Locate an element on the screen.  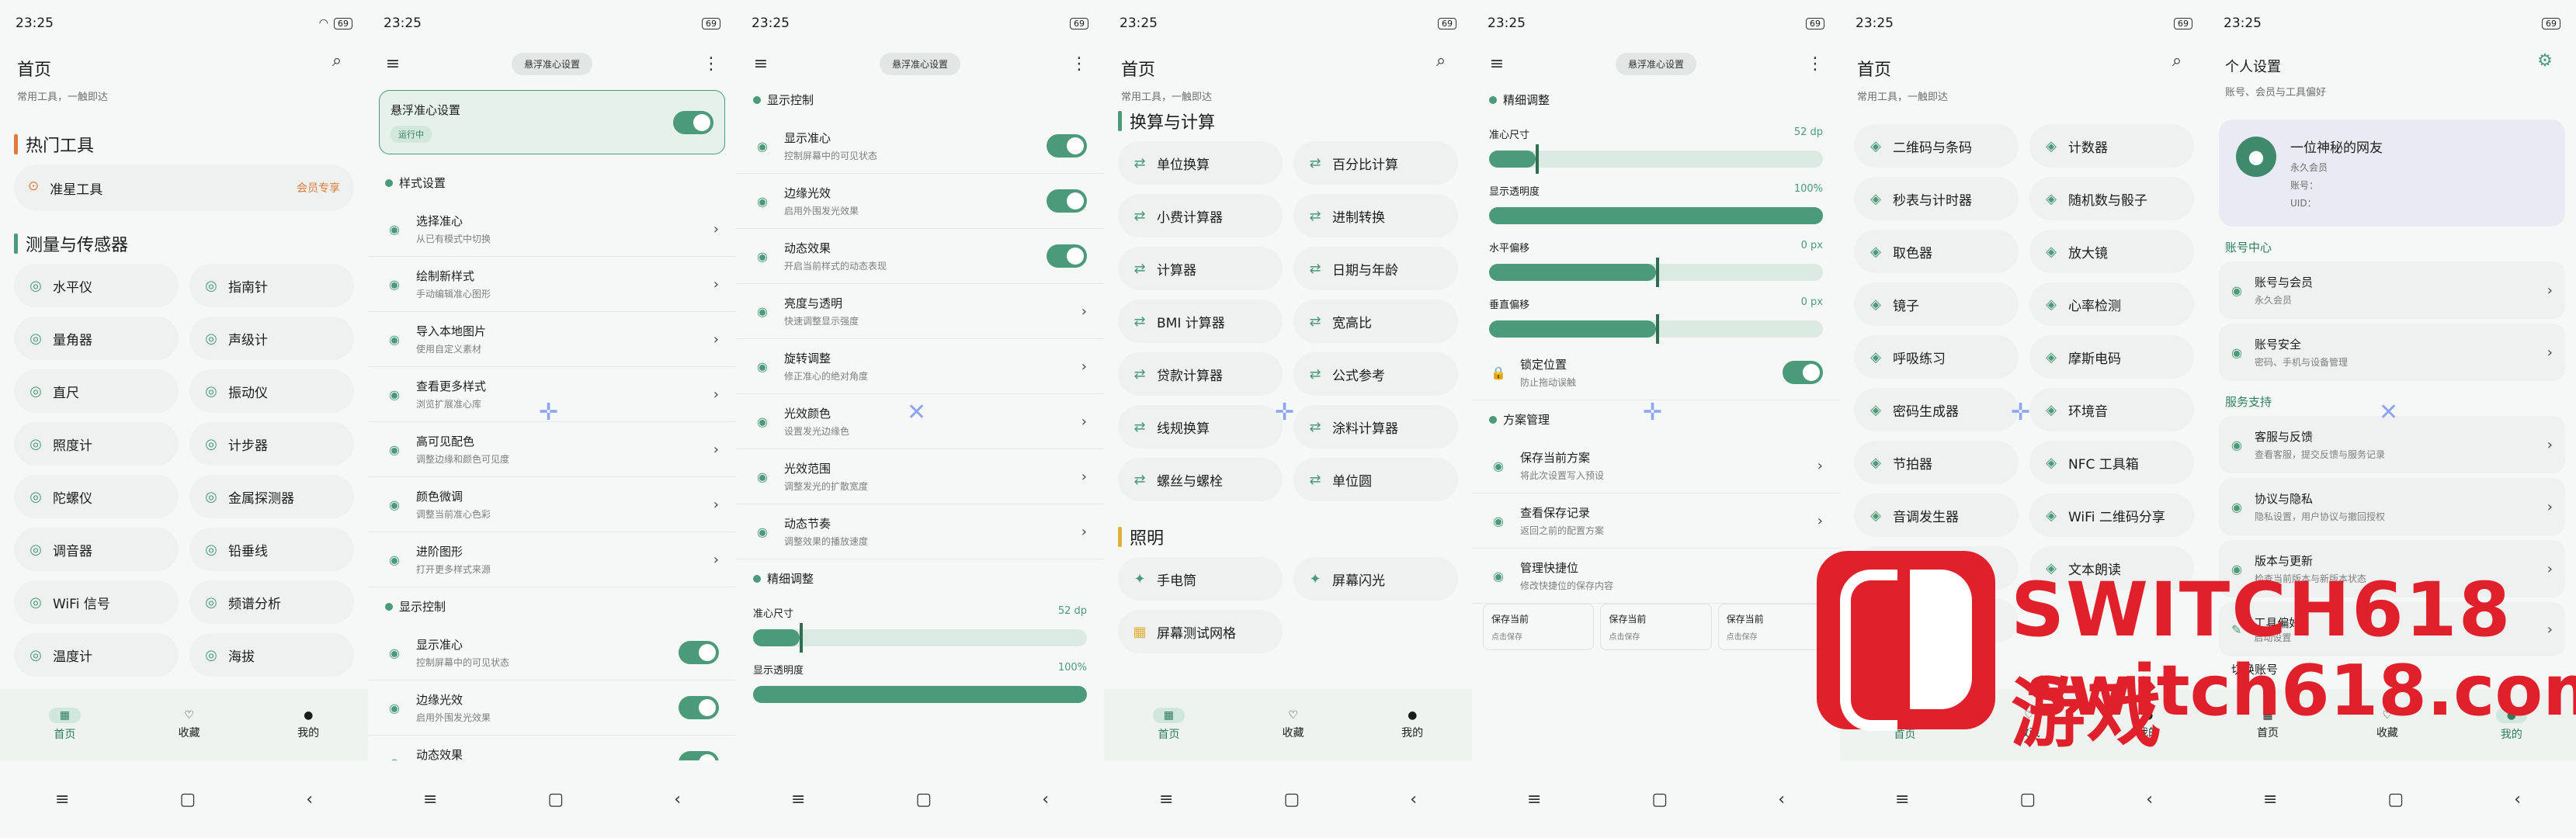
settings-row: ◉ 账号与会员 永久会员 › is located at coordinates (2392, 290).